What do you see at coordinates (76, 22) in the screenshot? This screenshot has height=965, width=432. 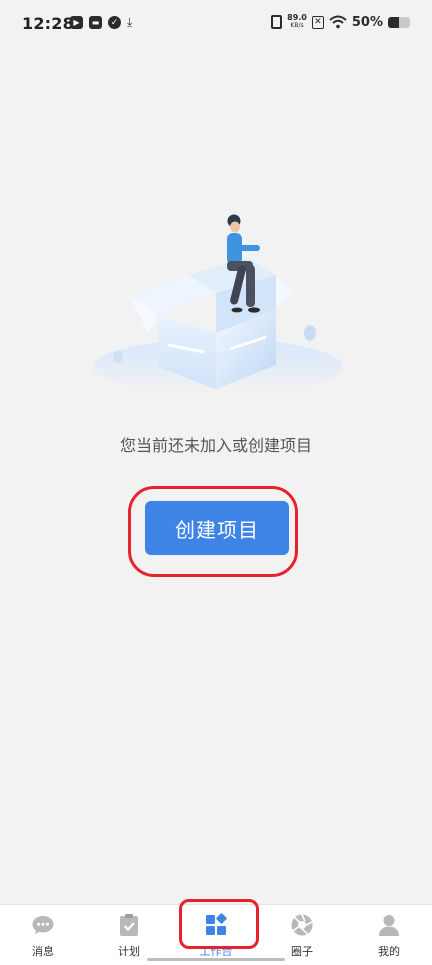 I see `play-store-icon: ▶` at bounding box center [76, 22].